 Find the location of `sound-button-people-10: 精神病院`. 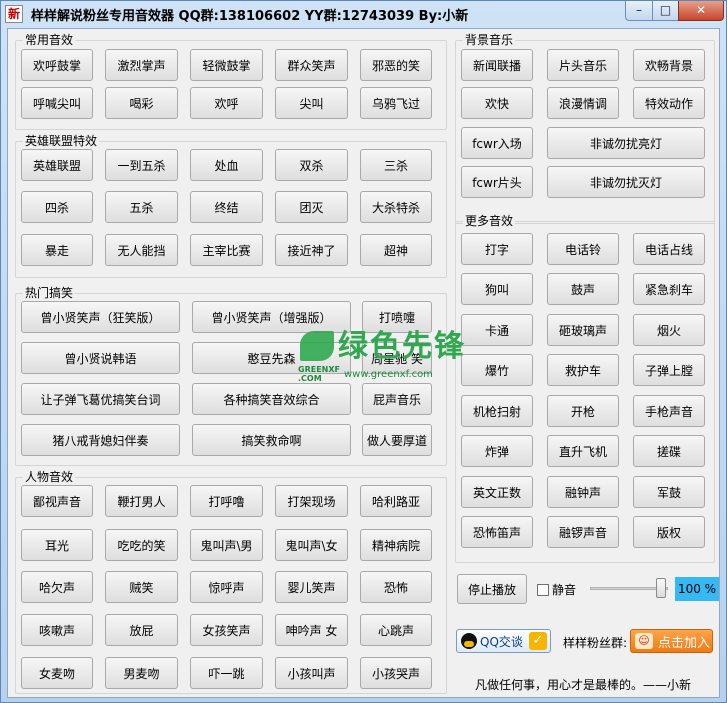

sound-button-people-10: 精神病院 is located at coordinates (396, 545).